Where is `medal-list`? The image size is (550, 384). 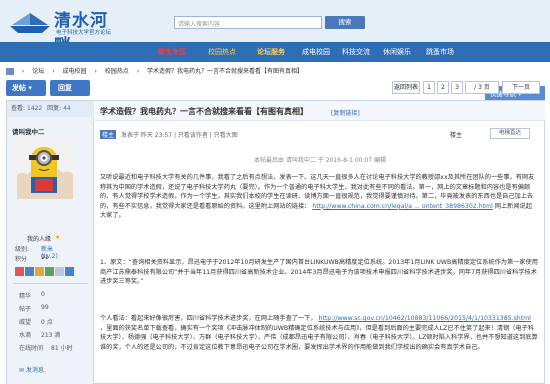
medal-list is located at coordinates (50, 272).